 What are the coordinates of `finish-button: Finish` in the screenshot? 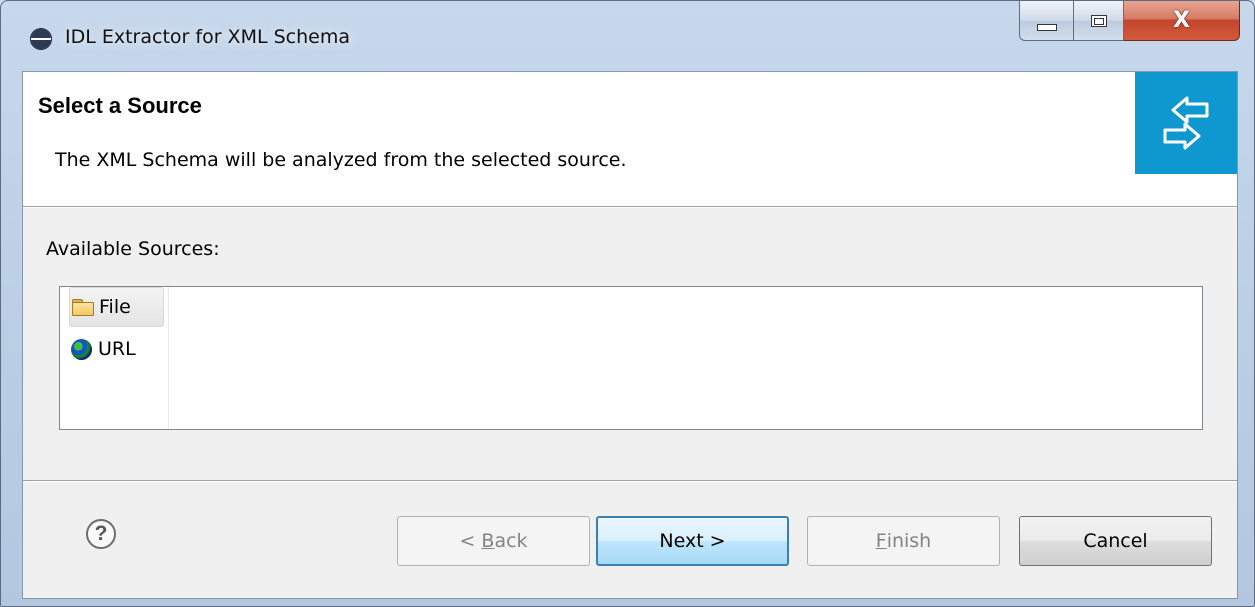 It's located at (903, 541).